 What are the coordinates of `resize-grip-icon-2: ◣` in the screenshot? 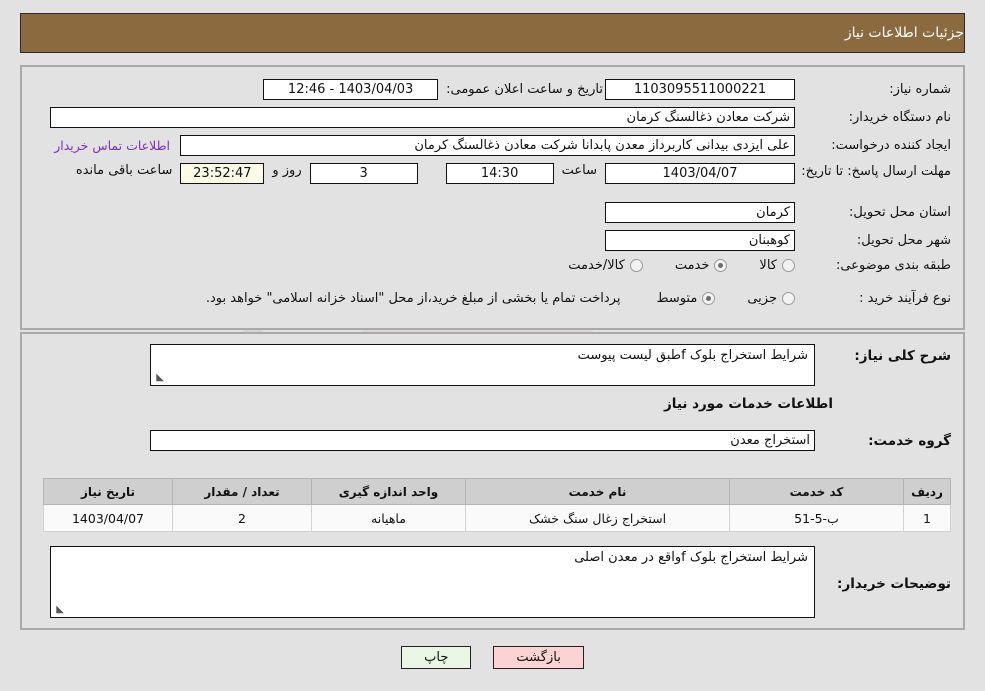 It's located at (59, 610).